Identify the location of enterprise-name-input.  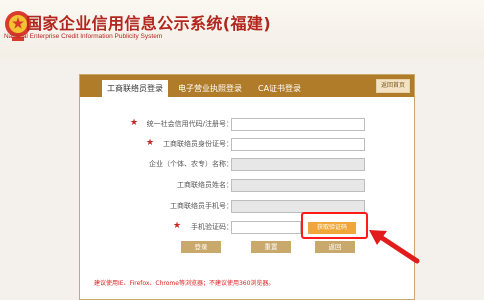
(298, 164).